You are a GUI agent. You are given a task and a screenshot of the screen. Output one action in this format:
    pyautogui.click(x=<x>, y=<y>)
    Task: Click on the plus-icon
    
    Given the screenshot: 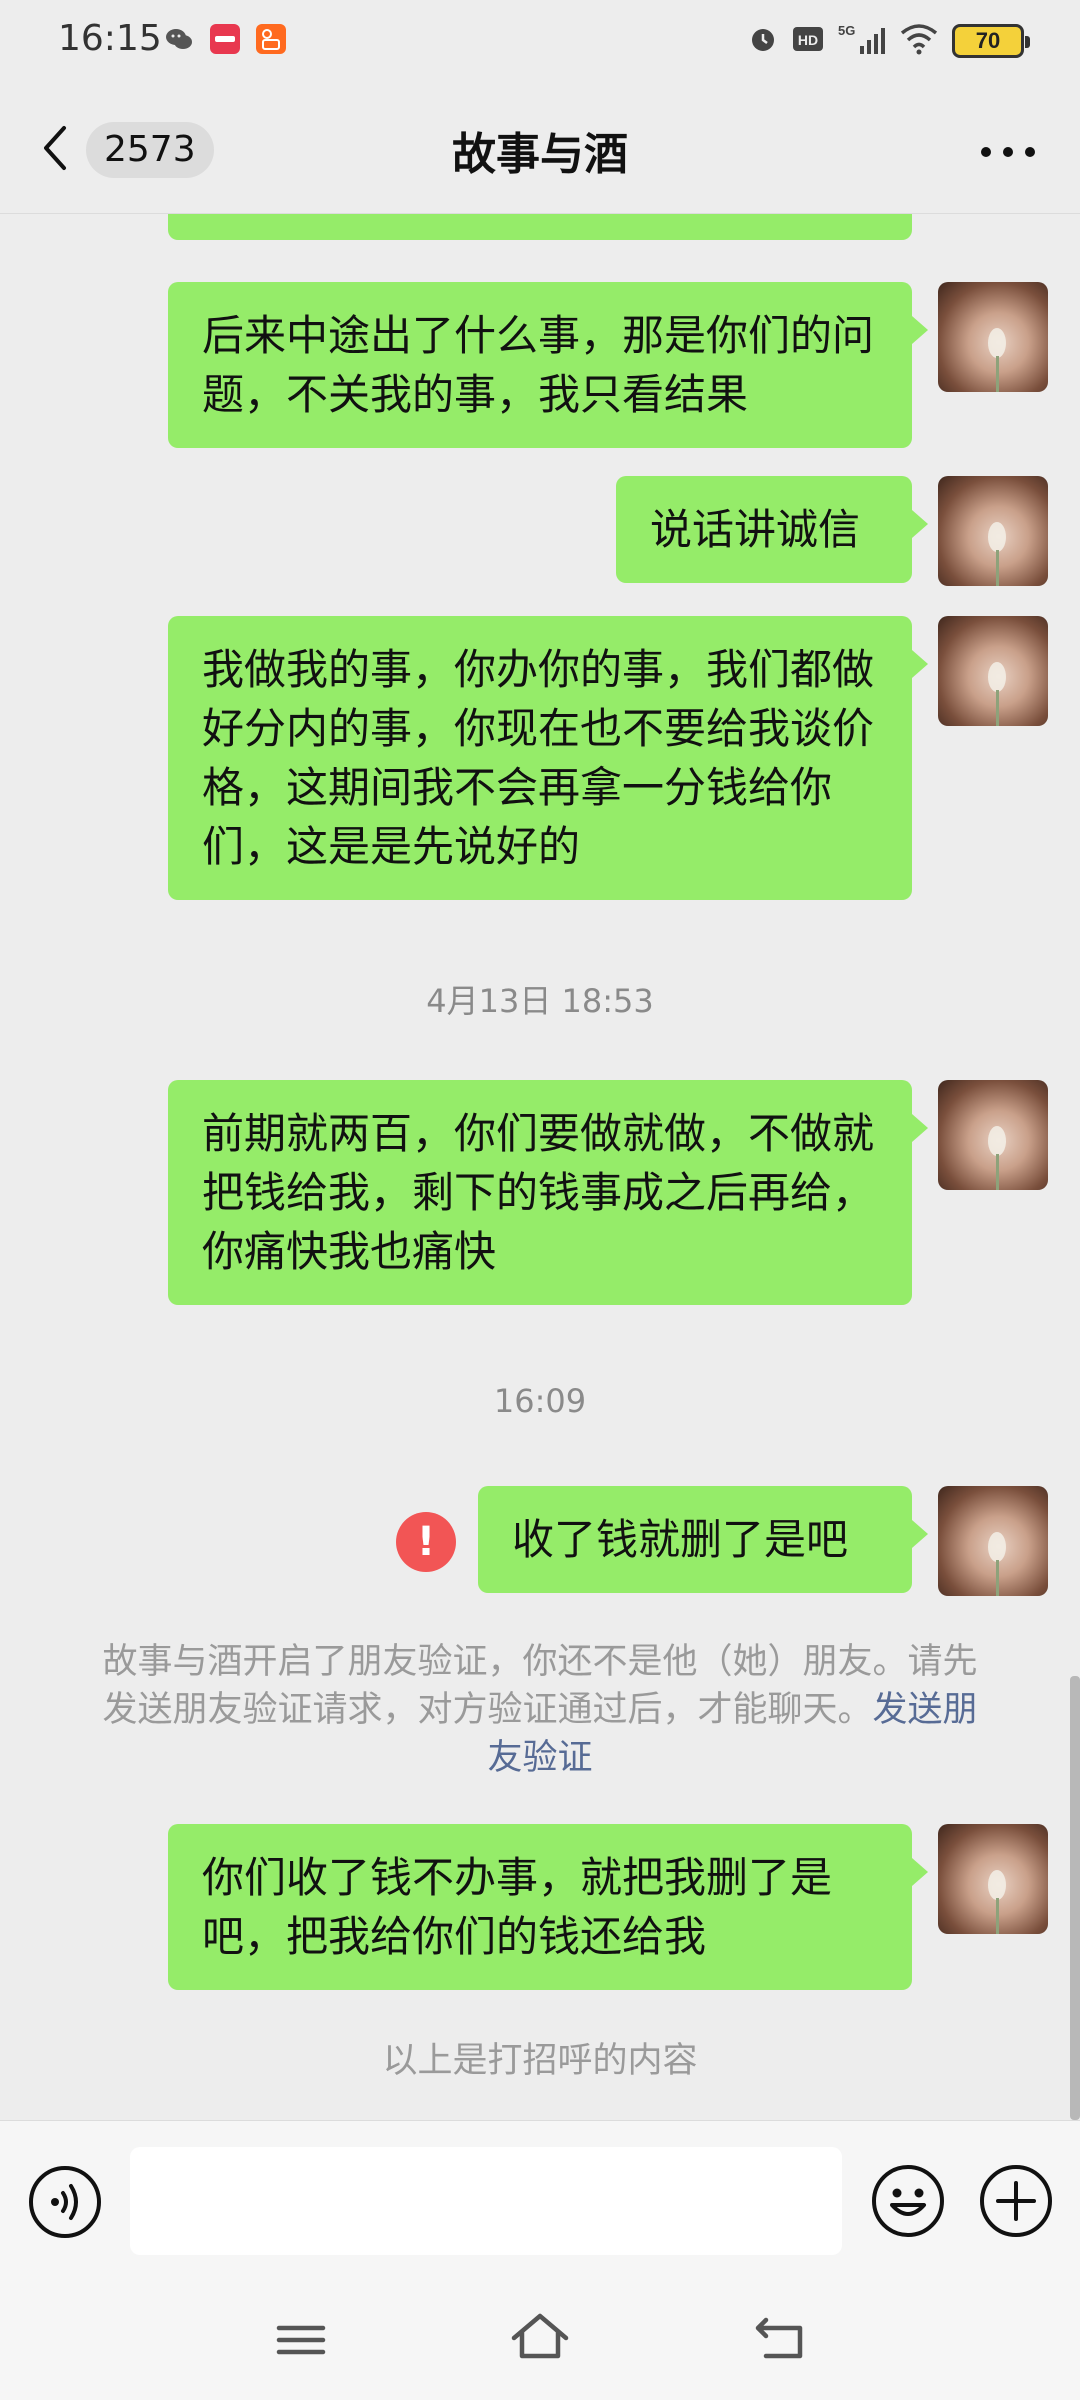 What is the action you would take?
    pyautogui.click(x=1016, y=2201)
    